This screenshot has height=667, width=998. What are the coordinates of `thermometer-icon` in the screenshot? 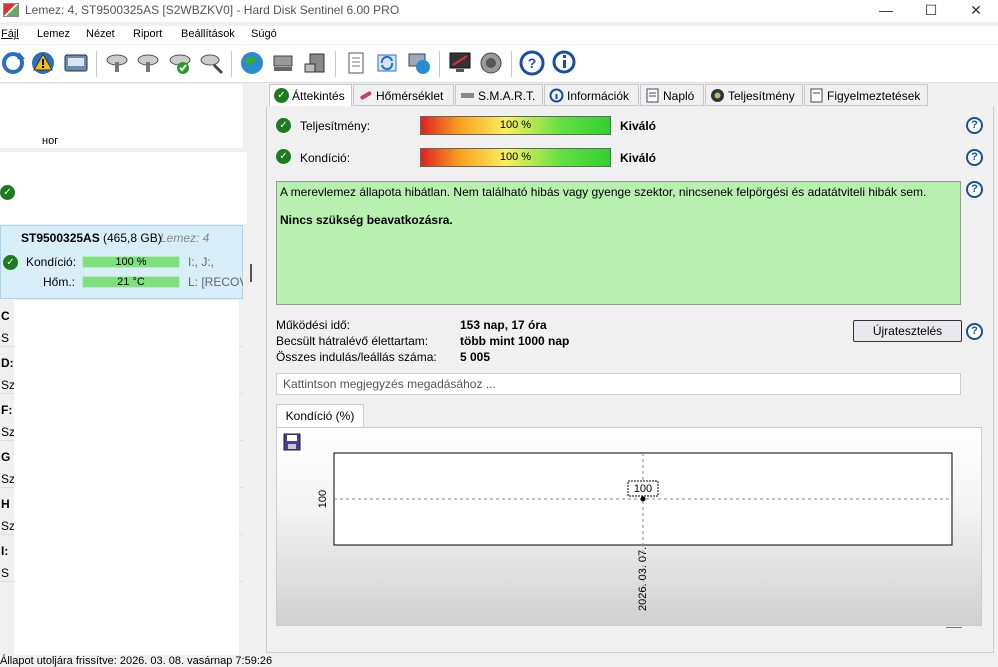 It's located at (366, 95).